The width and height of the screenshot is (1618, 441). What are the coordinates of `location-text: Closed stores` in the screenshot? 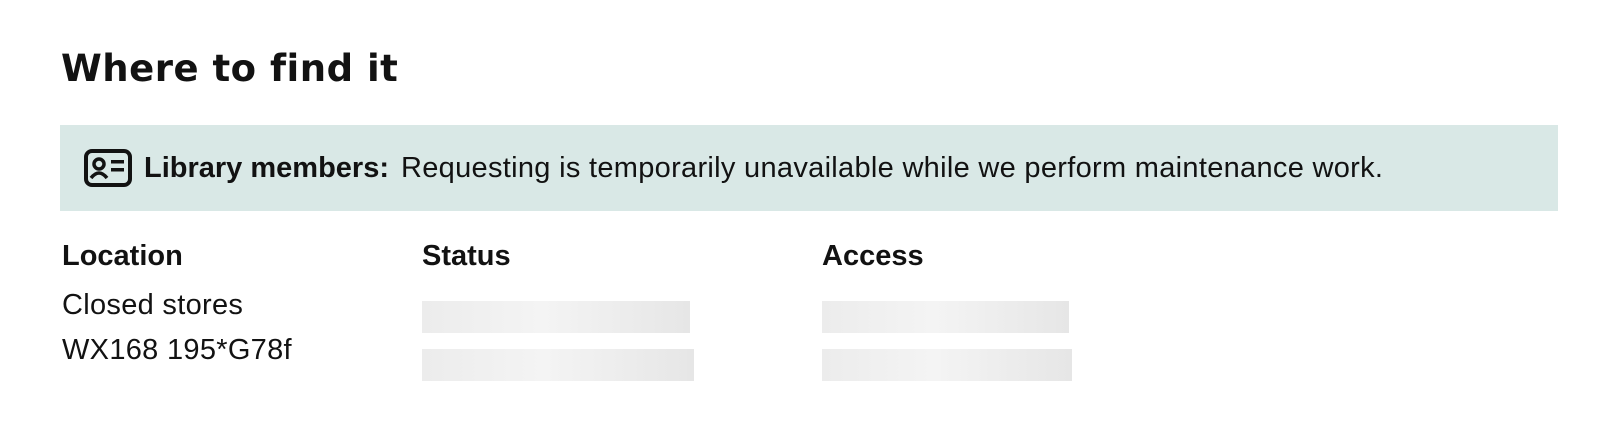 It's located at (153, 305).